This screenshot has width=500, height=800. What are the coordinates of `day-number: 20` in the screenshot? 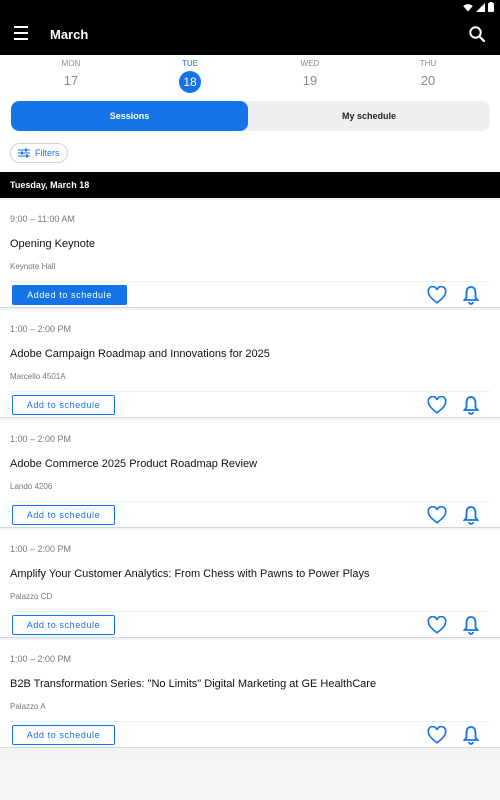 It's located at (428, 80).